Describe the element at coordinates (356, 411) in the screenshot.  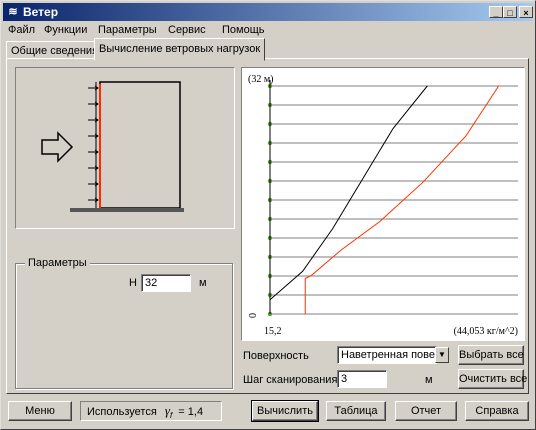
I see `table-button: Таблица` at that location.